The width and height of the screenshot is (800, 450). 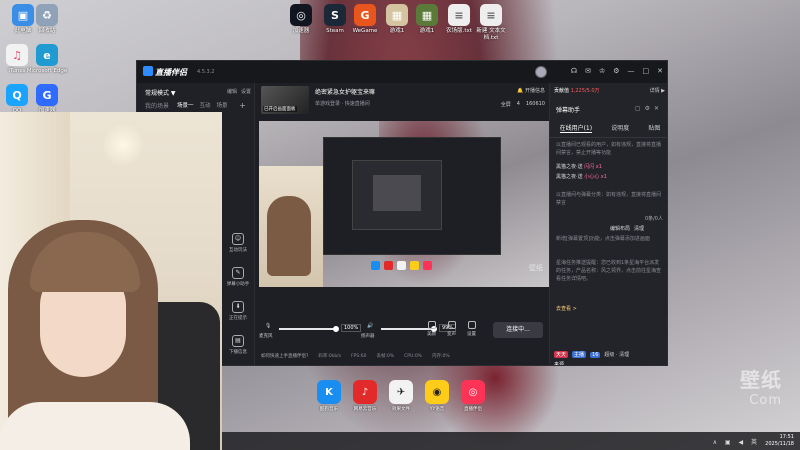 What do you see at coordinates (47, 99) in the screenshot?
I see `desktop-icon-accelerator: G 加速器` at bounding box center [47, 99].